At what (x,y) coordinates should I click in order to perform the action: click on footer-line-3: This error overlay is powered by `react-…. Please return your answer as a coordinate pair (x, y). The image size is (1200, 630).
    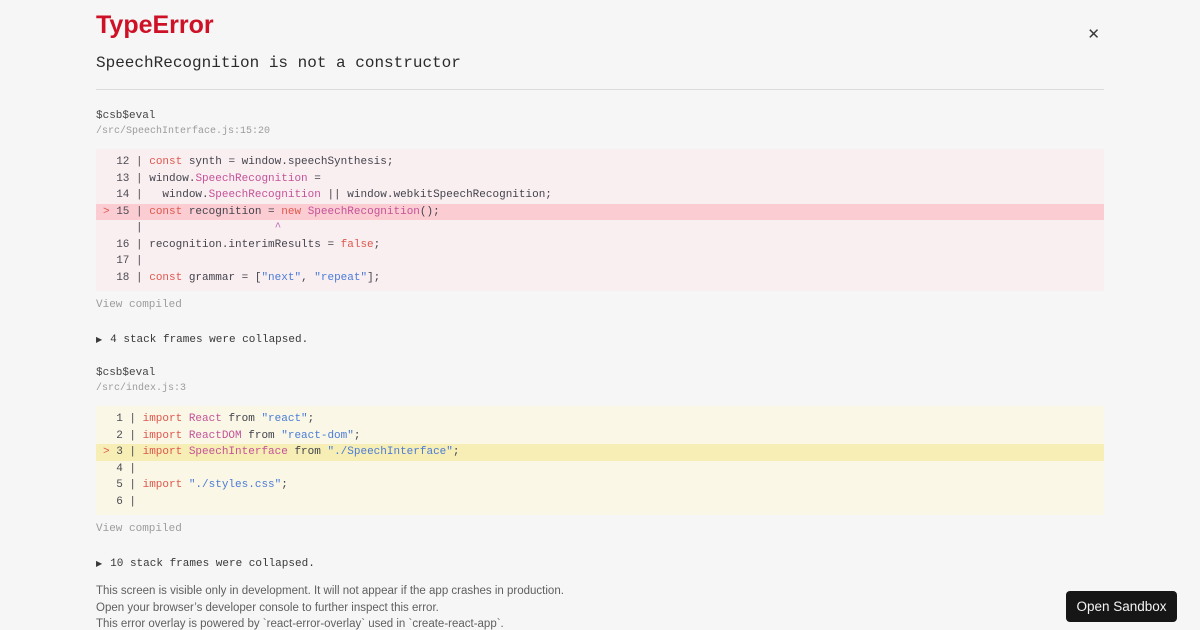
    Looking at the image, I should click on (300, 624).